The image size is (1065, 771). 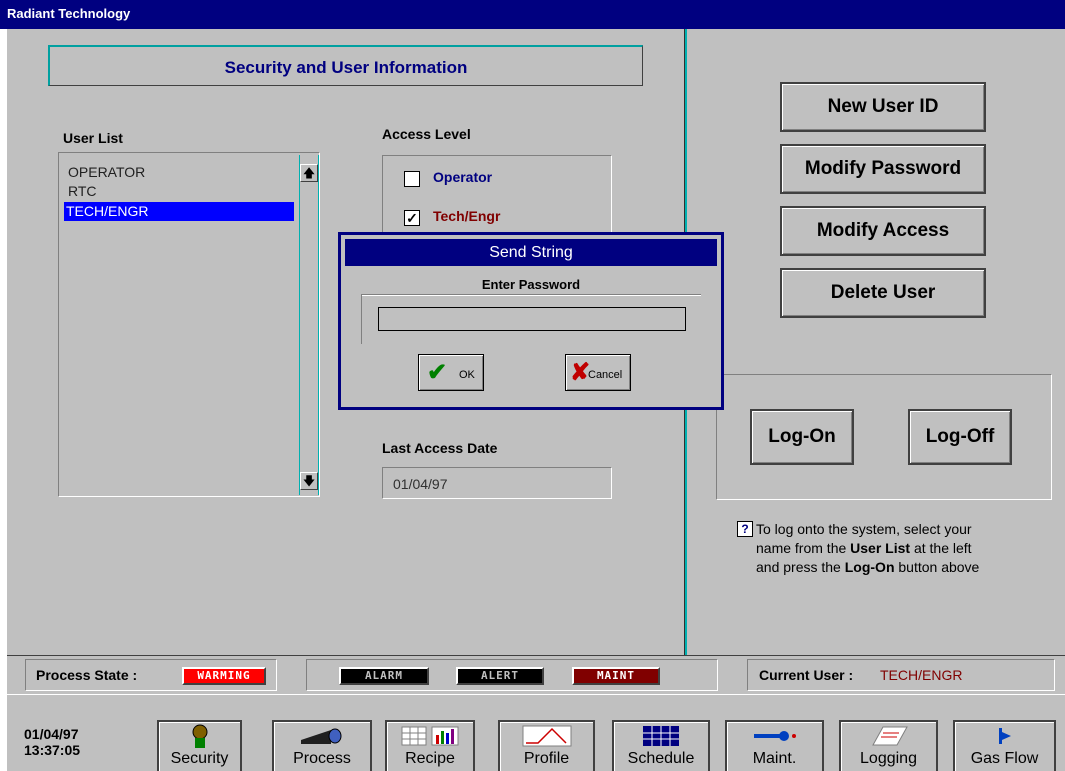 I want to click on nav-logging-button: Logging, so click(x=888, y=745).